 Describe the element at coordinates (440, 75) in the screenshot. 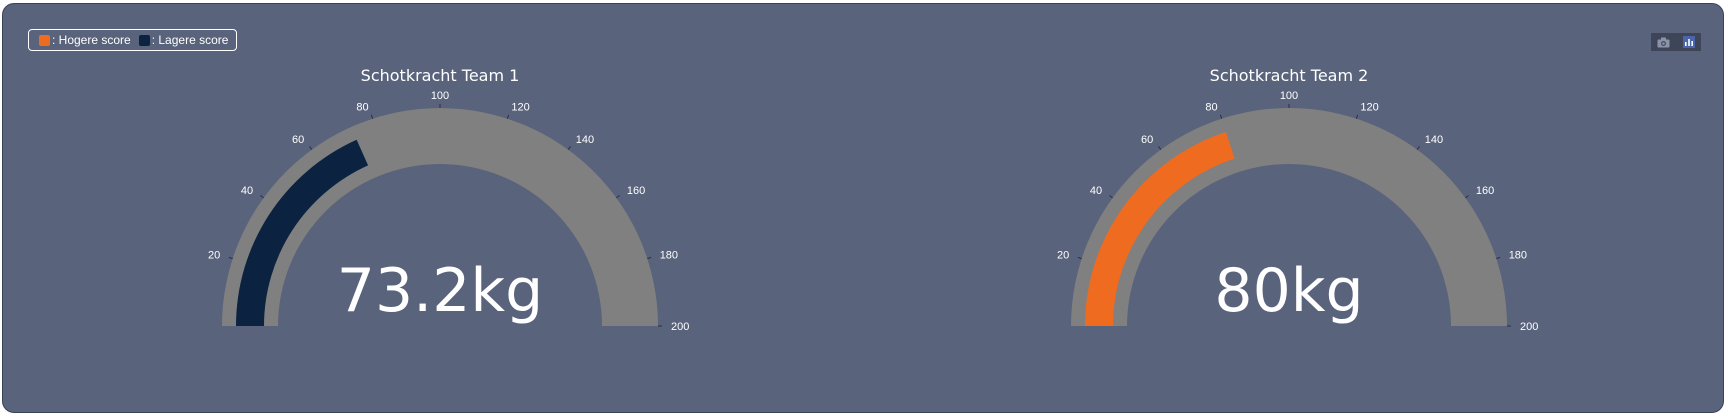

I see `gauge-title: Schotkracht Team 1` at that location.